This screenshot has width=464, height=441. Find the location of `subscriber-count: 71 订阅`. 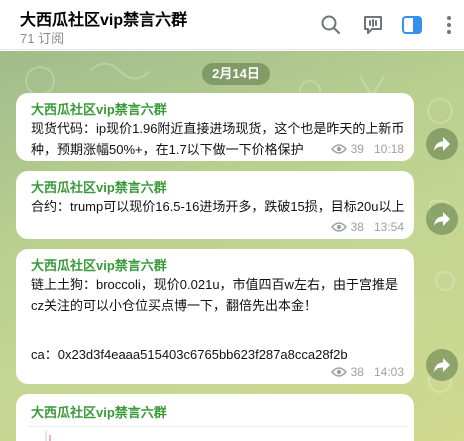

subscriber-count: 71 订阅 is located at coordinates (42, 38).